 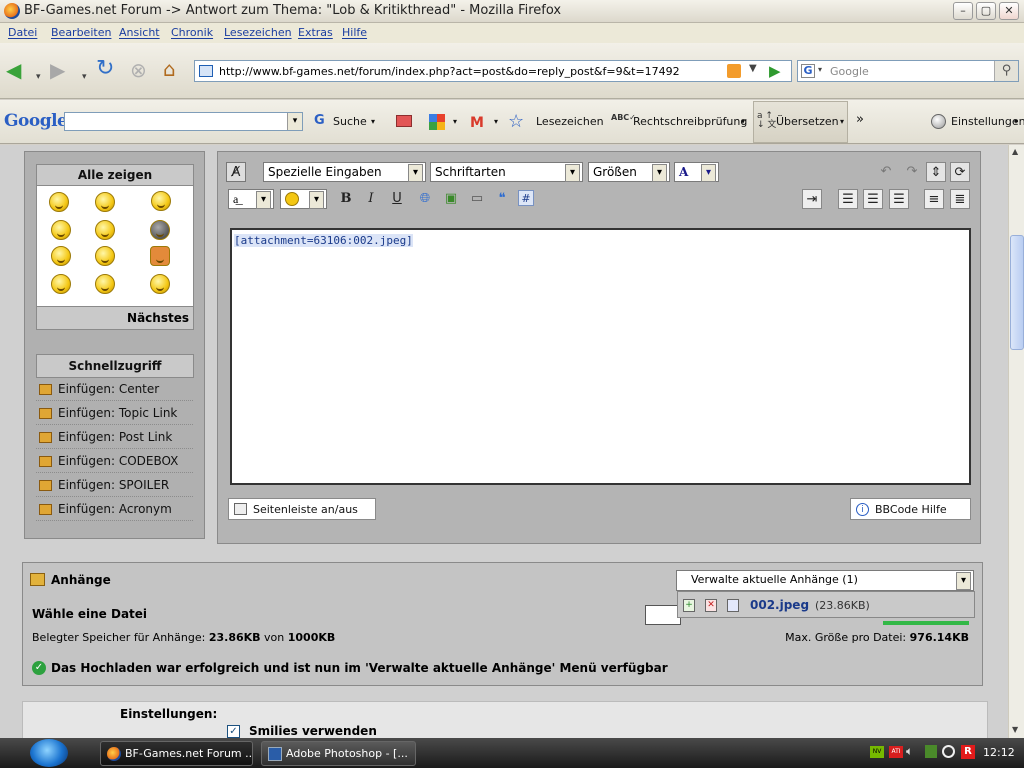 What do you see at coordinates (321, 121) in the screenshot?
I see `google-search-icon: G` at bounding box center [321, 121].